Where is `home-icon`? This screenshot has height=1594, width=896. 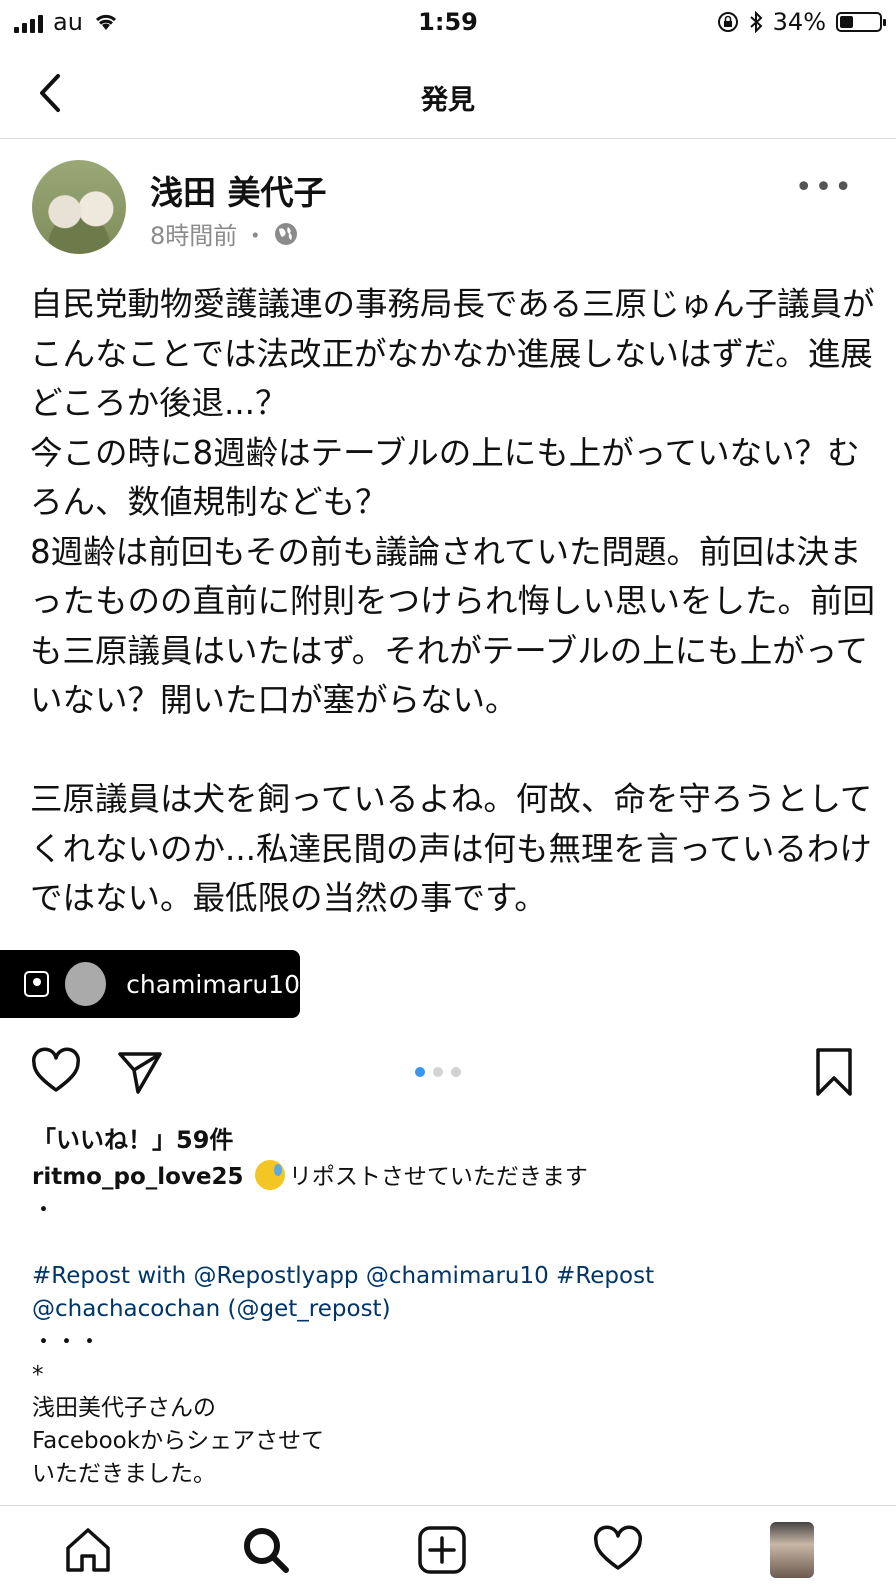 home-icon is located at coordinates (88, 1550).